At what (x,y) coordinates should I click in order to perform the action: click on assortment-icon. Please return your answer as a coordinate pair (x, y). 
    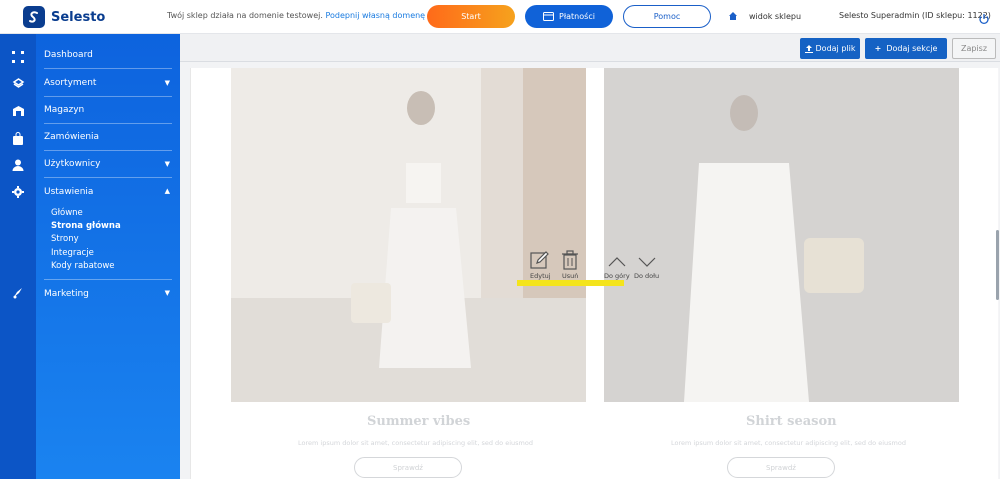
    Looking at the image, I should click on (18, 84).